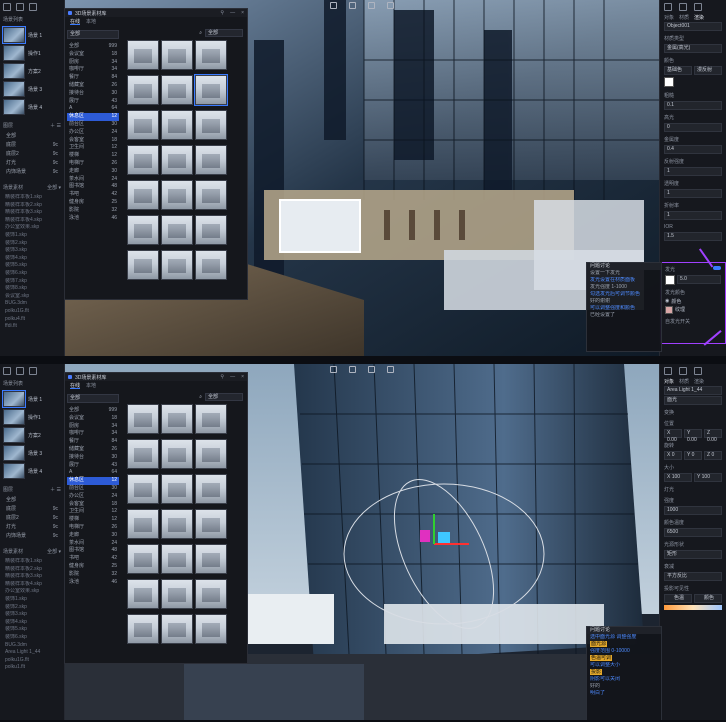 This screenshot has width=726, height=722. What do you see at coordinates (93, 109) in the screenshot?
I see `category-item: A 64` at bounding box center [93, 109].